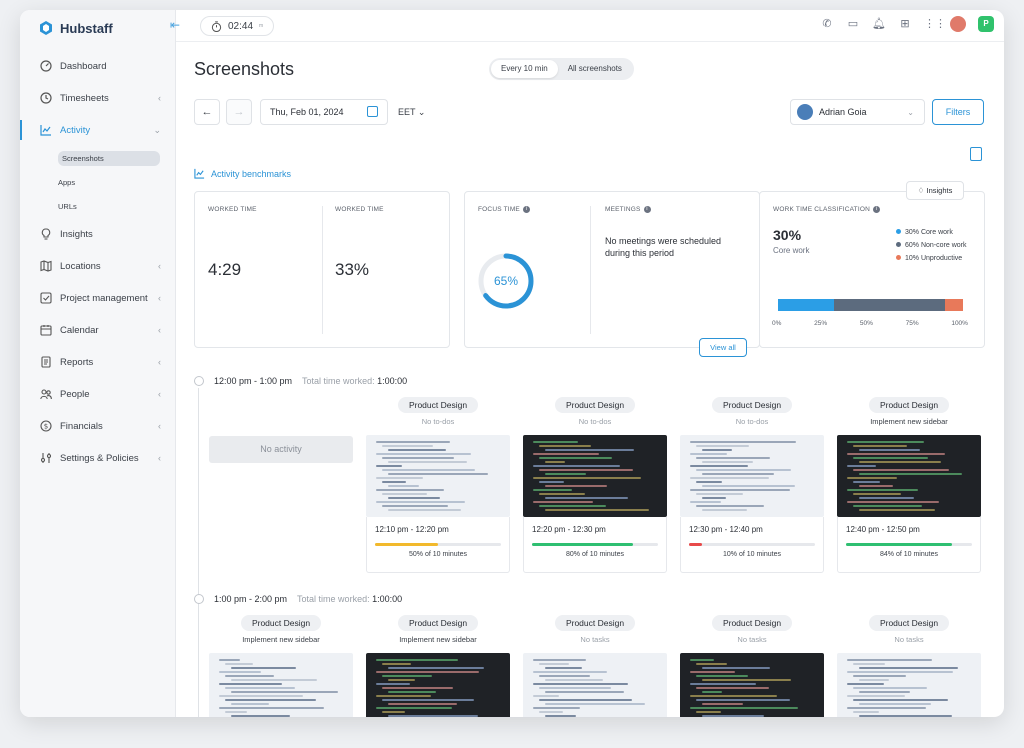 This screenshot has width=1024, height=748. What do you see at coordinates (98, 234) in the screenshot?
I see `sidebar-item-insights: Insights` at bounding box center [98, 234].